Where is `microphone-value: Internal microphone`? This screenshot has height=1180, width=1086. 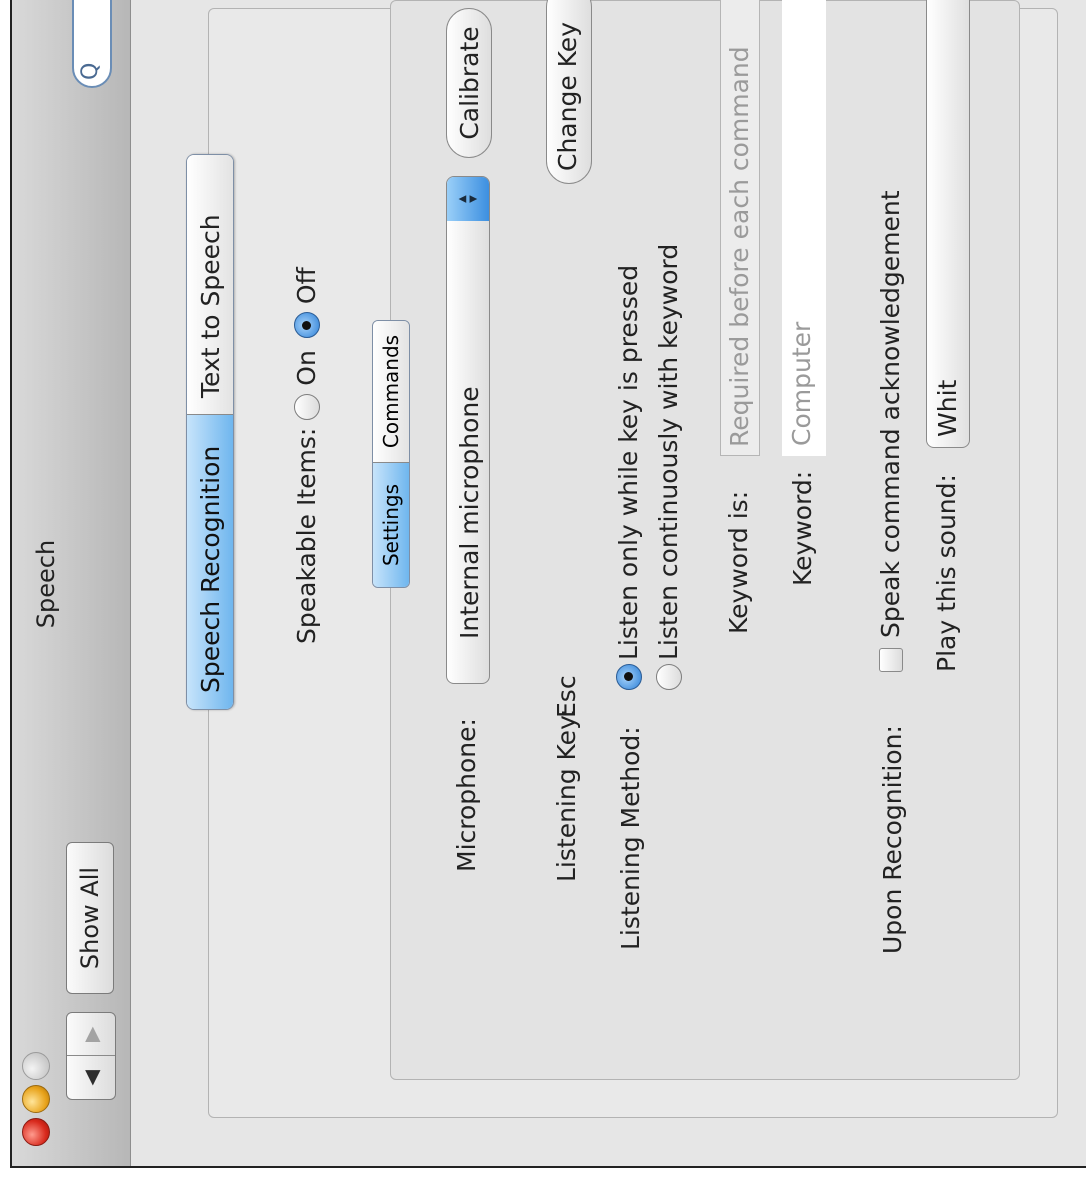
microphone-value: Internal microphone is located at coordinates (469, 512).